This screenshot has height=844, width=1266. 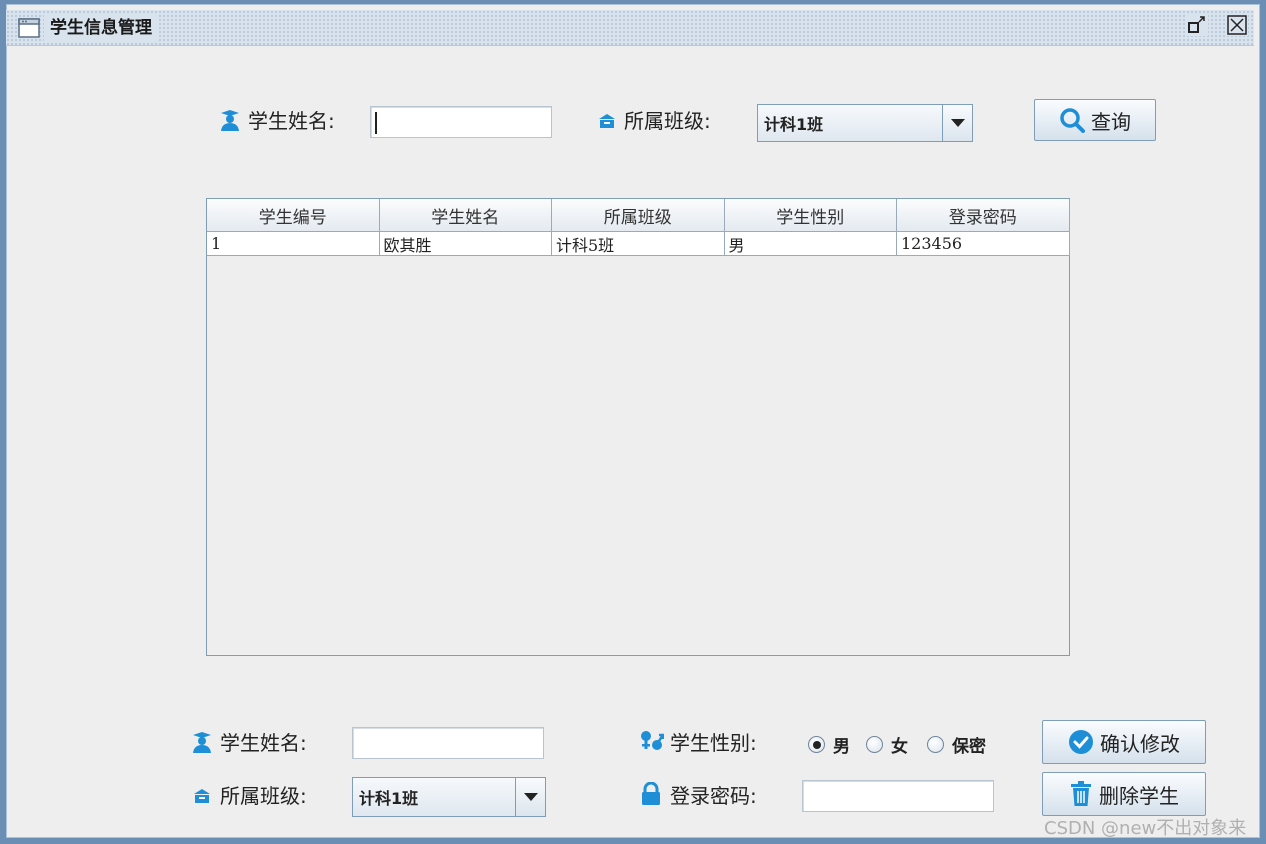 What do you see at coordinates (389, 798) in the screenshot?
I see `edit-class-value: 计科1班` at bounding box center [389, 798].